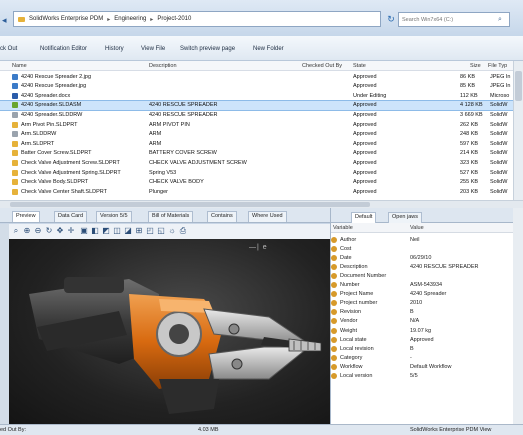 The height and width of the screenshot is (435, 523). I want to click on perspective-icon: ◰, so click(150, 231).